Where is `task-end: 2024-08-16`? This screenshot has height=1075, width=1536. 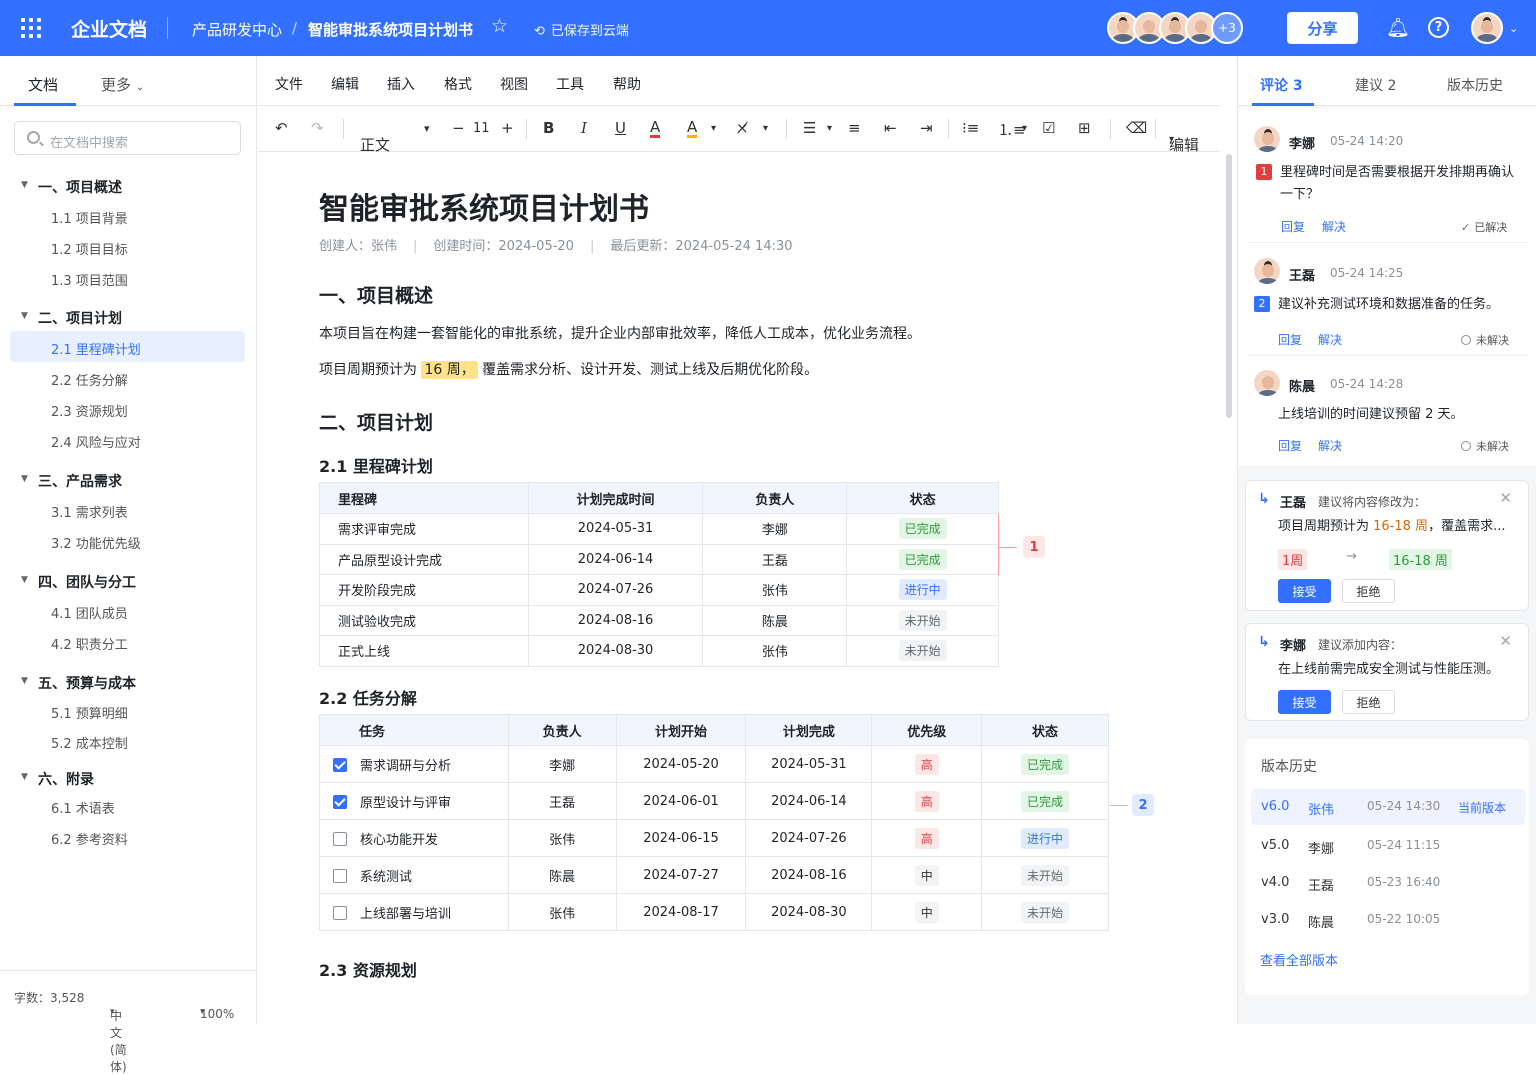
task-end: 2024-08-16 is located at coordinates (809, 875).